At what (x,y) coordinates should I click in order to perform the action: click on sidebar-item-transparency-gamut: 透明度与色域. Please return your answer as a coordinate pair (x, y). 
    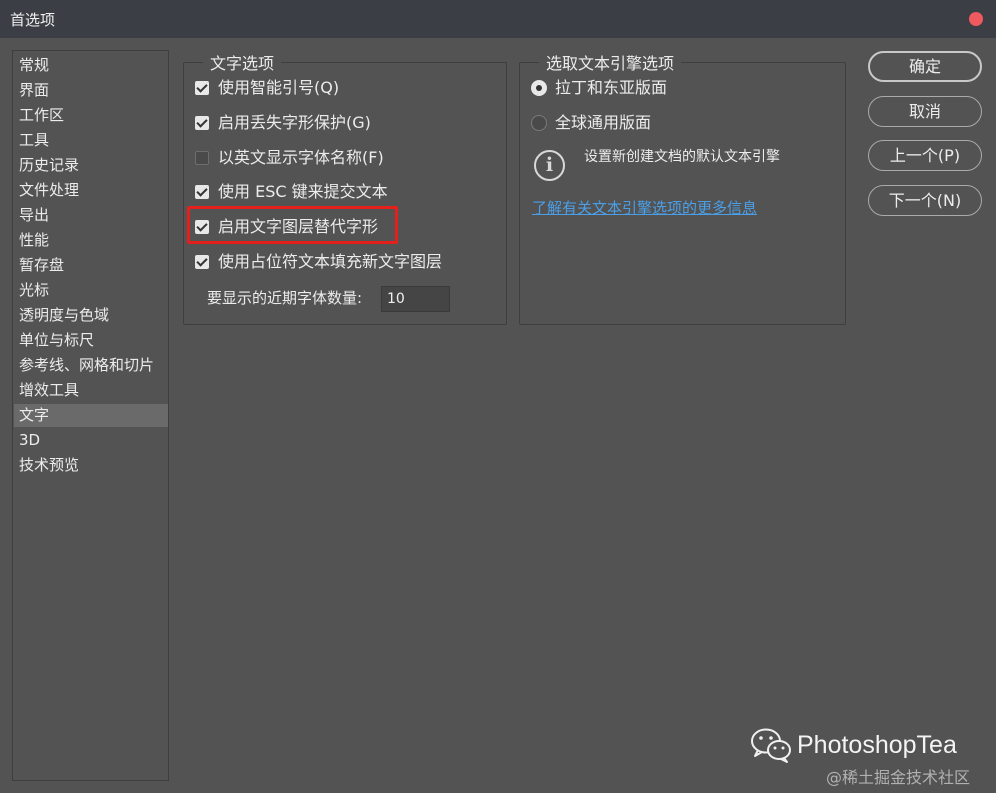
    Looking at the image, I should click on (91, 315).